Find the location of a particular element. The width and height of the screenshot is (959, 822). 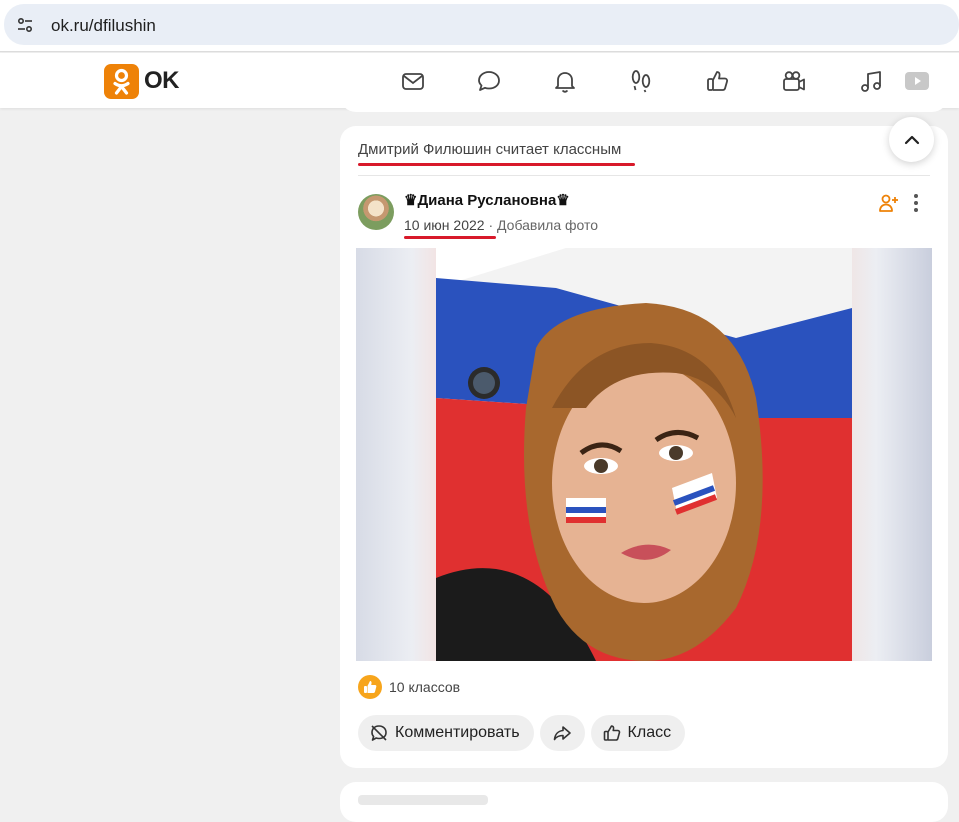

url-text: ok.ru/dfilushin is located at coordinates (103, 26).